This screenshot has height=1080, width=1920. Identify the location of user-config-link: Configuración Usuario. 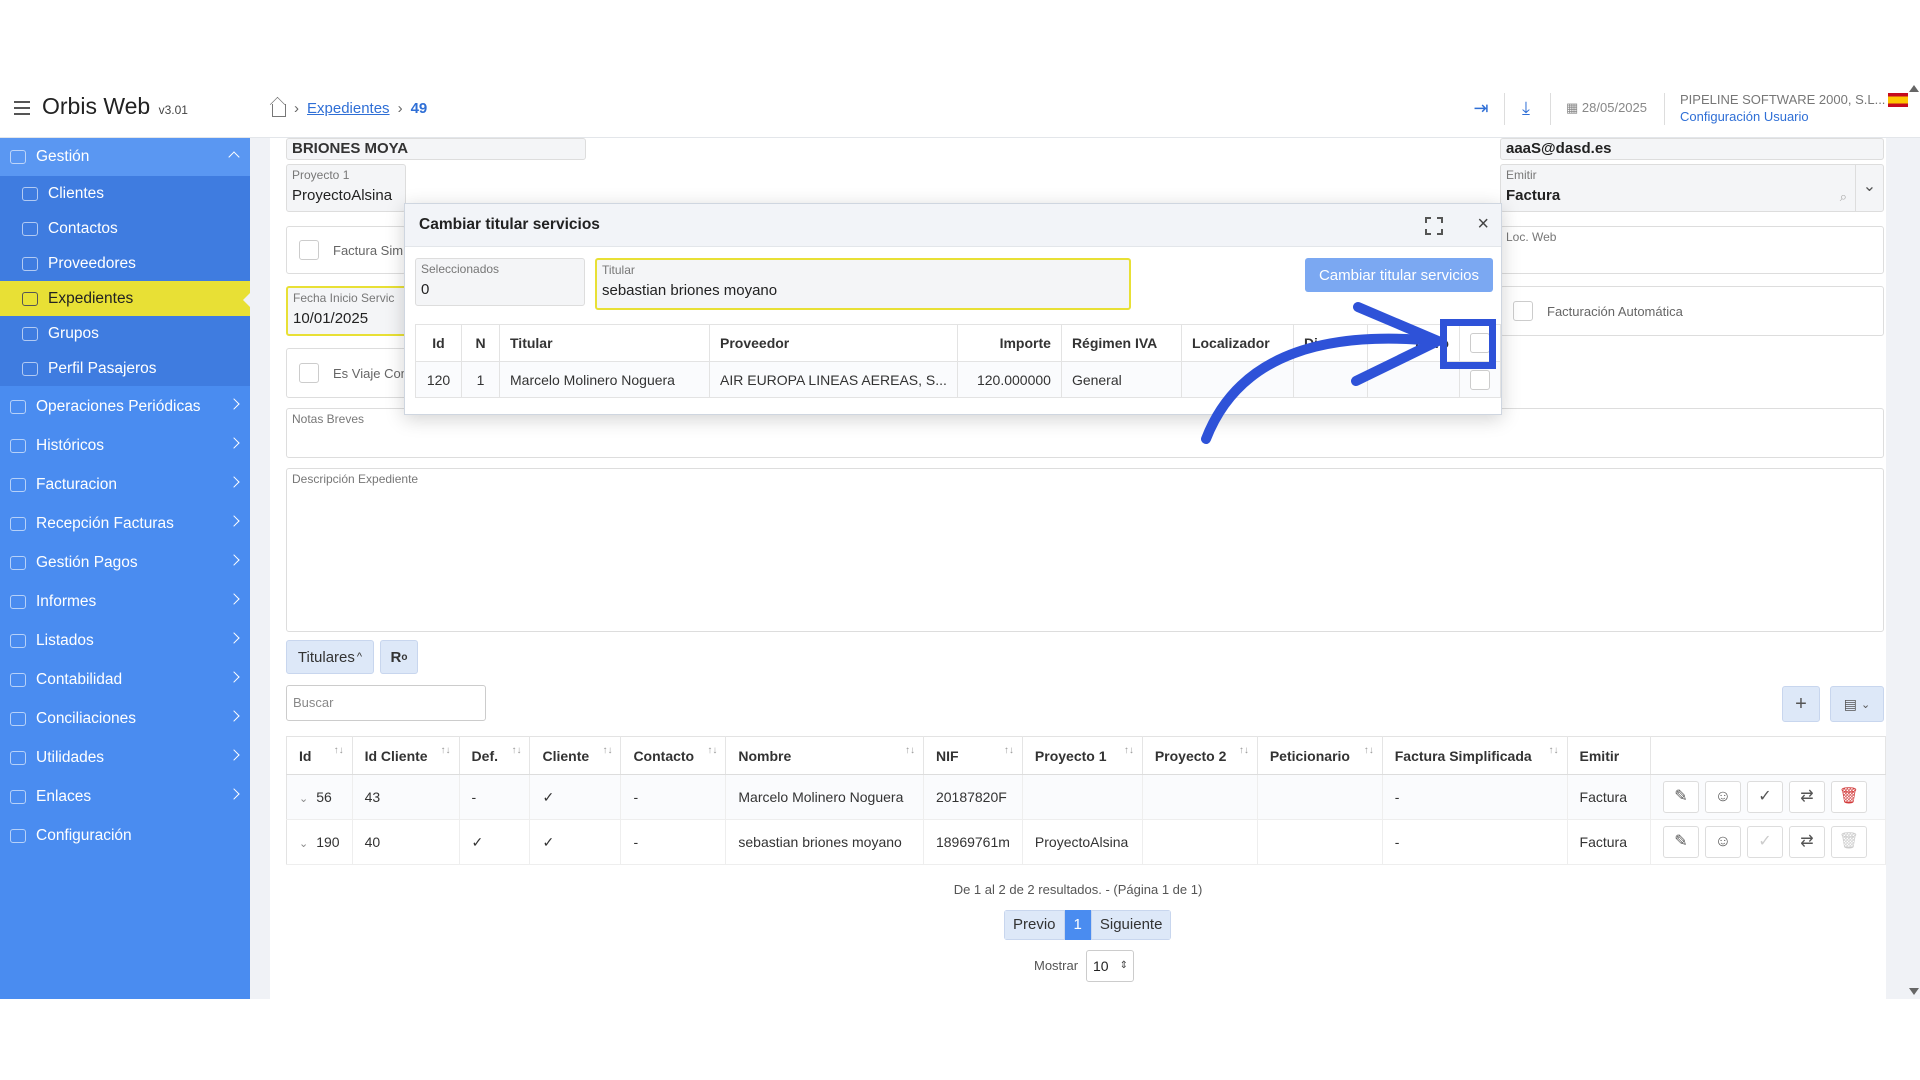
(1744, 116).